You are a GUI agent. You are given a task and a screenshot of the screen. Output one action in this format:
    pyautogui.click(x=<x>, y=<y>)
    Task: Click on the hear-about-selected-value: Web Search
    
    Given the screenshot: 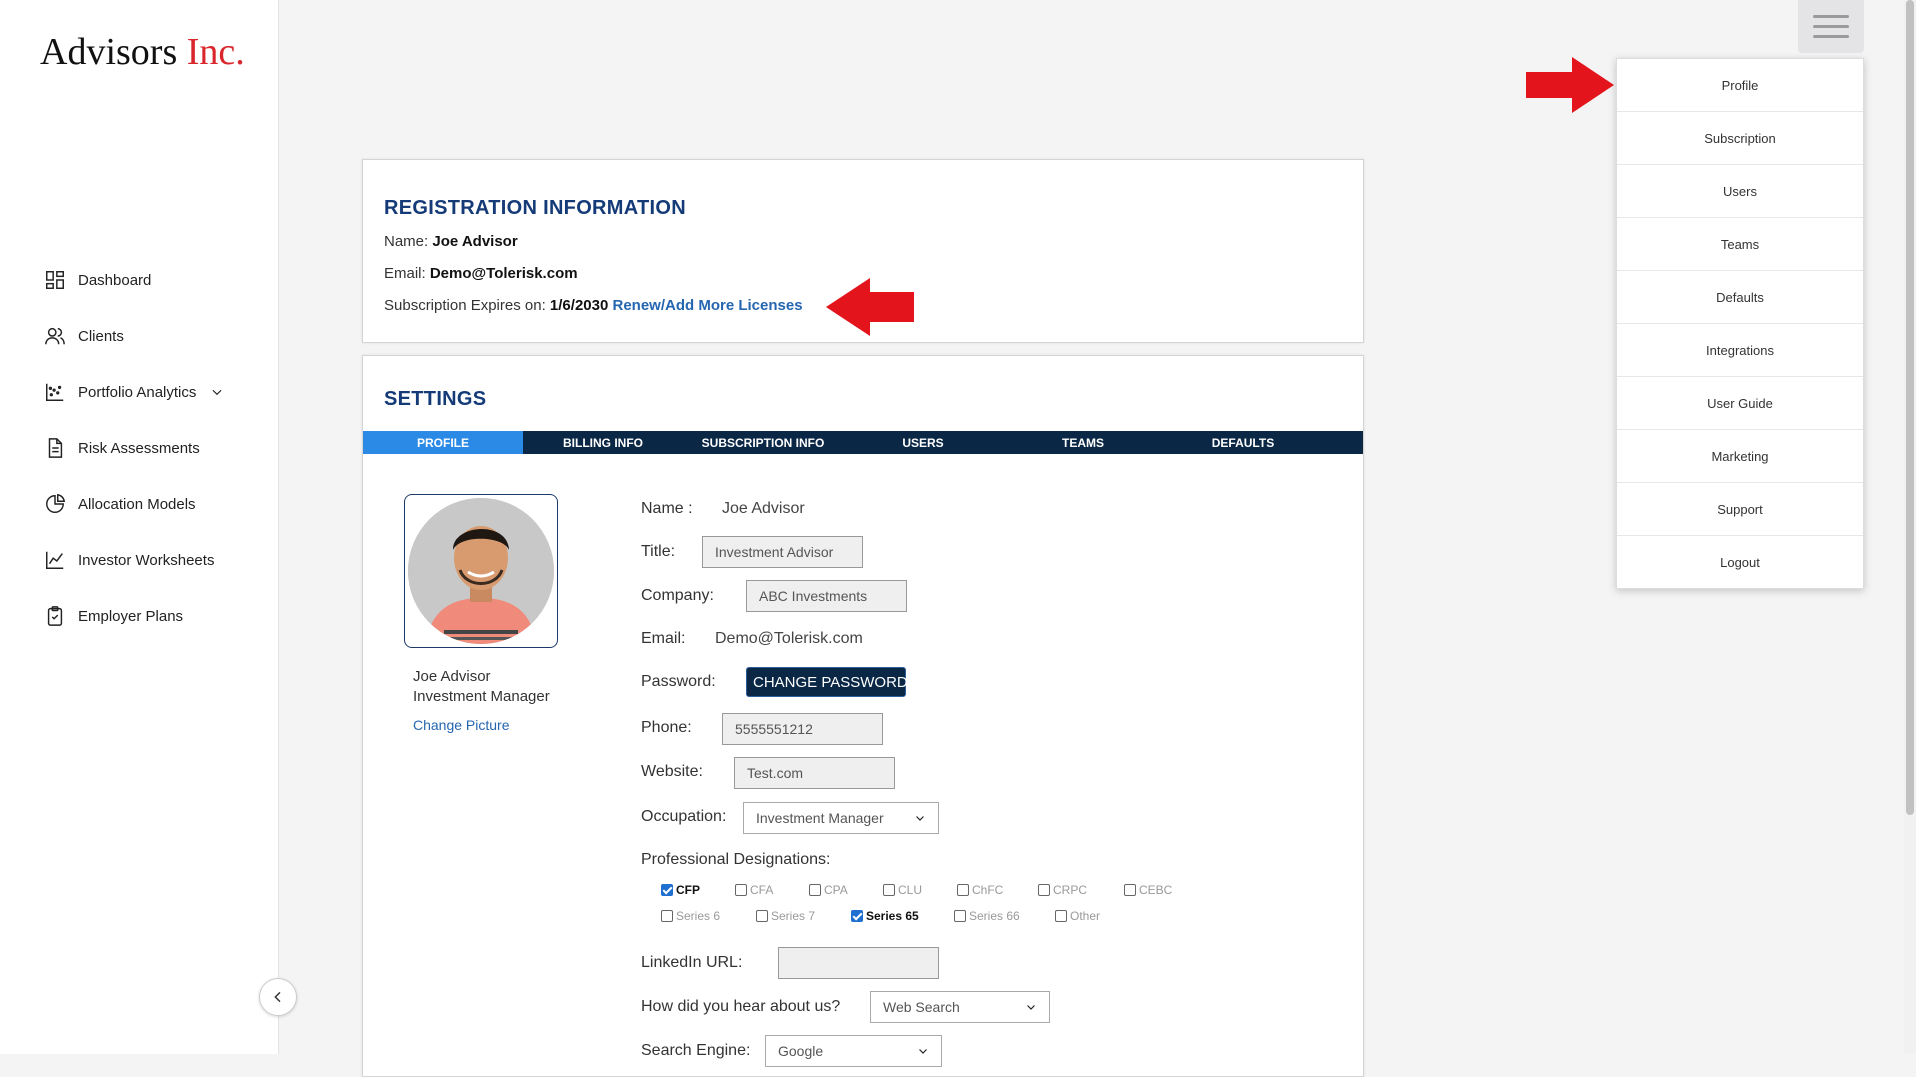 What is the action you would take?
    pyautogui.click(x=921, y=1007)
    